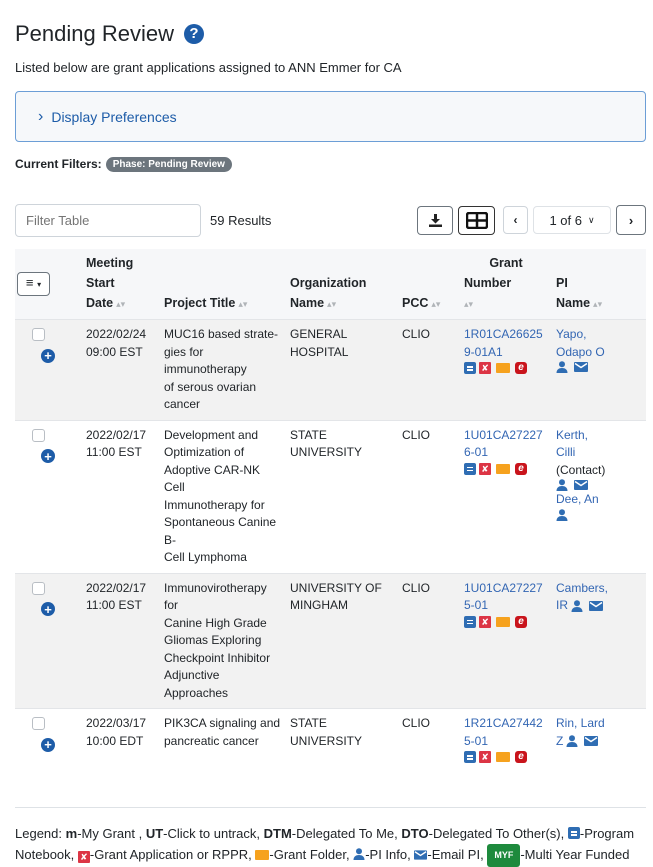 This screenshot has width=653, height=867. Describe the element at coordinates (388, 854) in the screenshot. I see `legend-text: -PI Info,` at that location.